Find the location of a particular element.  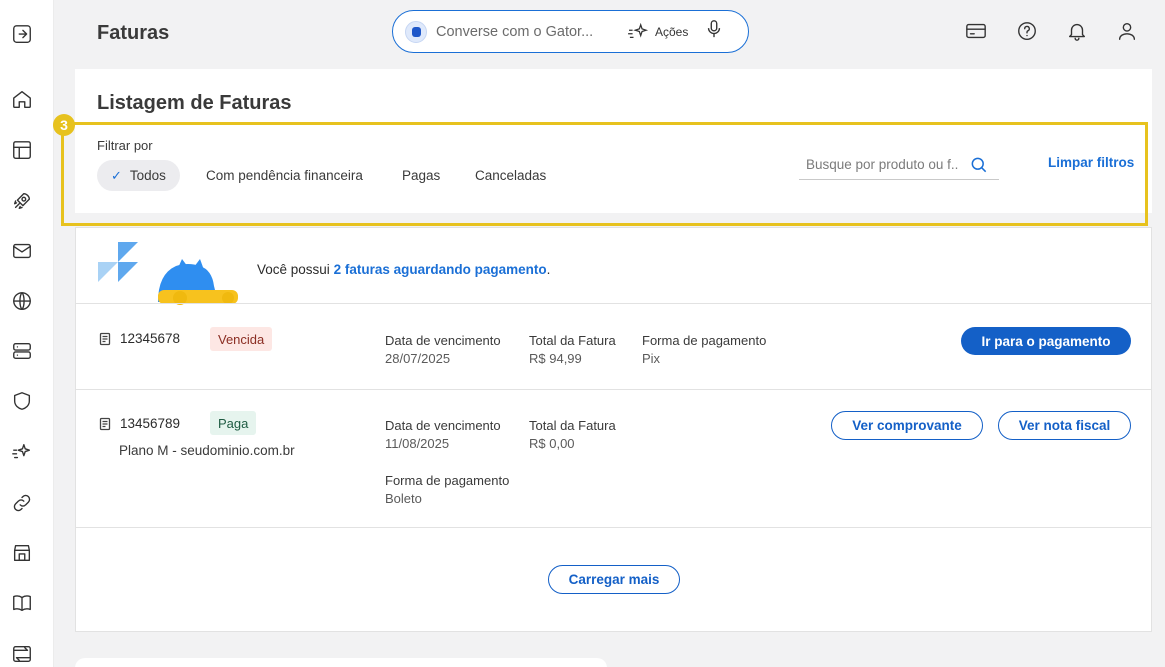

search-icon is located at coordinates (979, 165).